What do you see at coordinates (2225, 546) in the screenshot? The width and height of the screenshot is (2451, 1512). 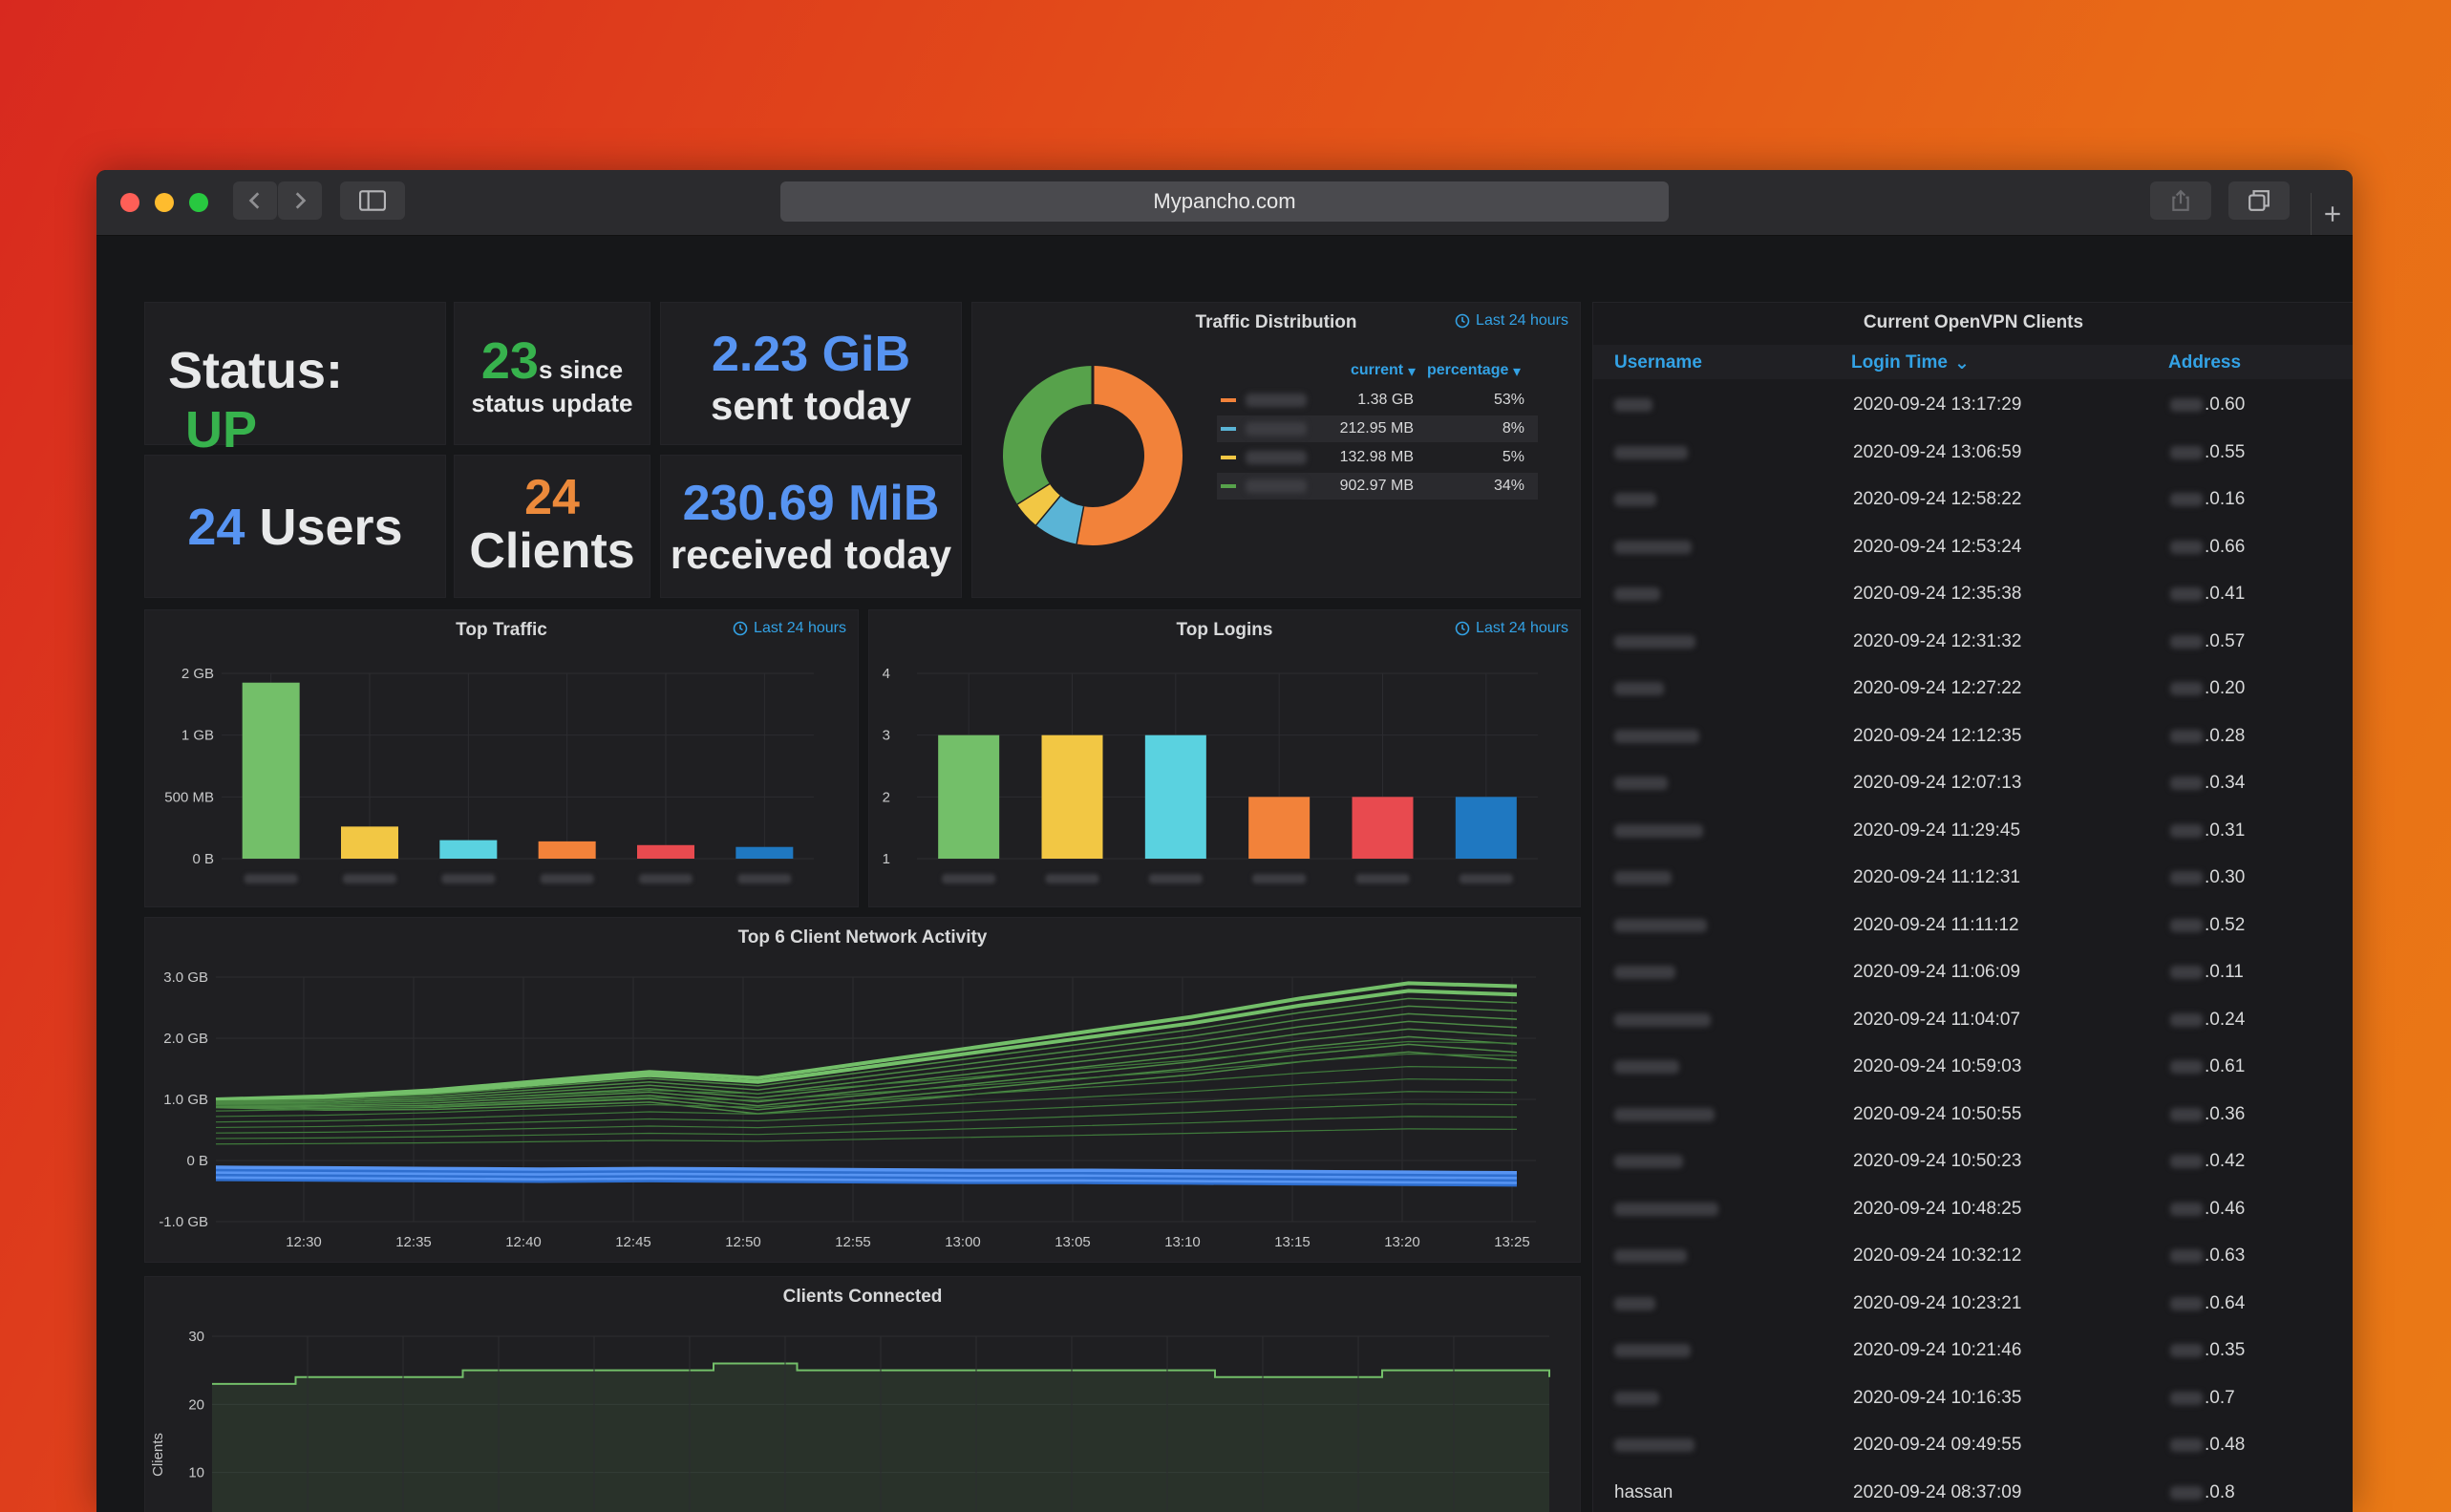 I see `address-cell: .0.66` at bounding box center [2225, 546].